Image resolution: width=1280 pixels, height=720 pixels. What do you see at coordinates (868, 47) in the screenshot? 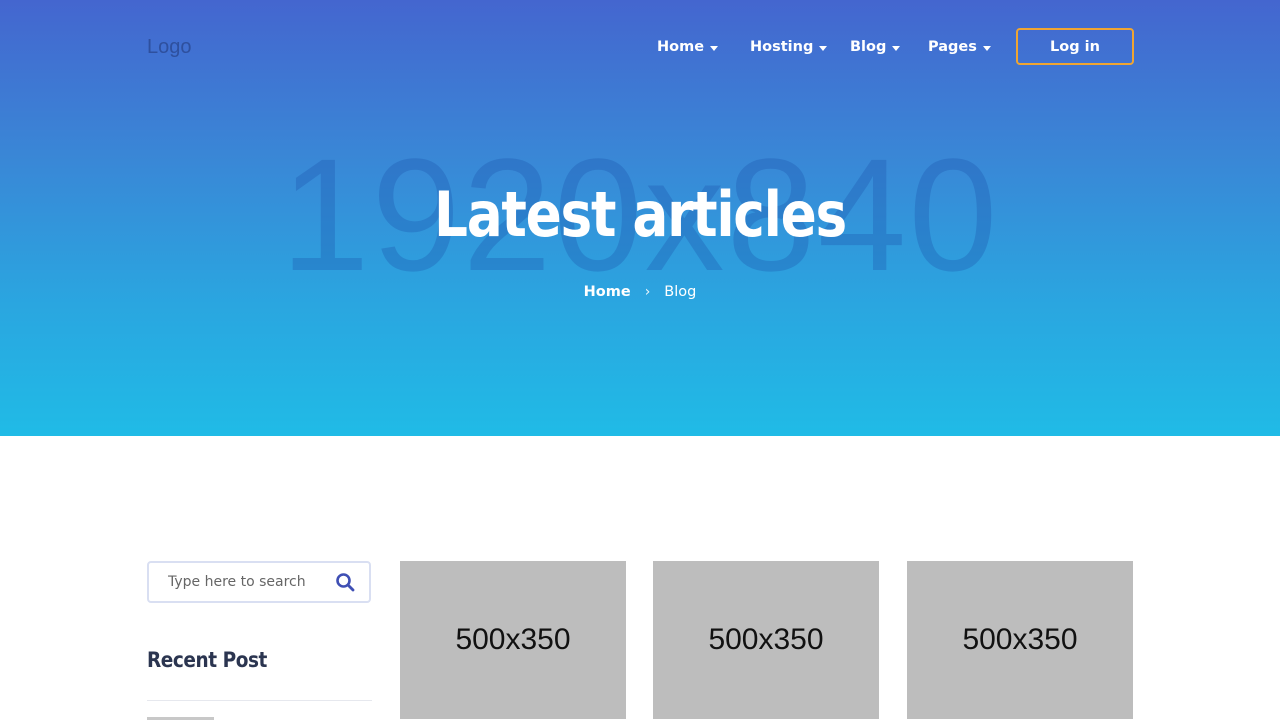
I see `nav-item-label: Blog` at bounding box center [868, 47].